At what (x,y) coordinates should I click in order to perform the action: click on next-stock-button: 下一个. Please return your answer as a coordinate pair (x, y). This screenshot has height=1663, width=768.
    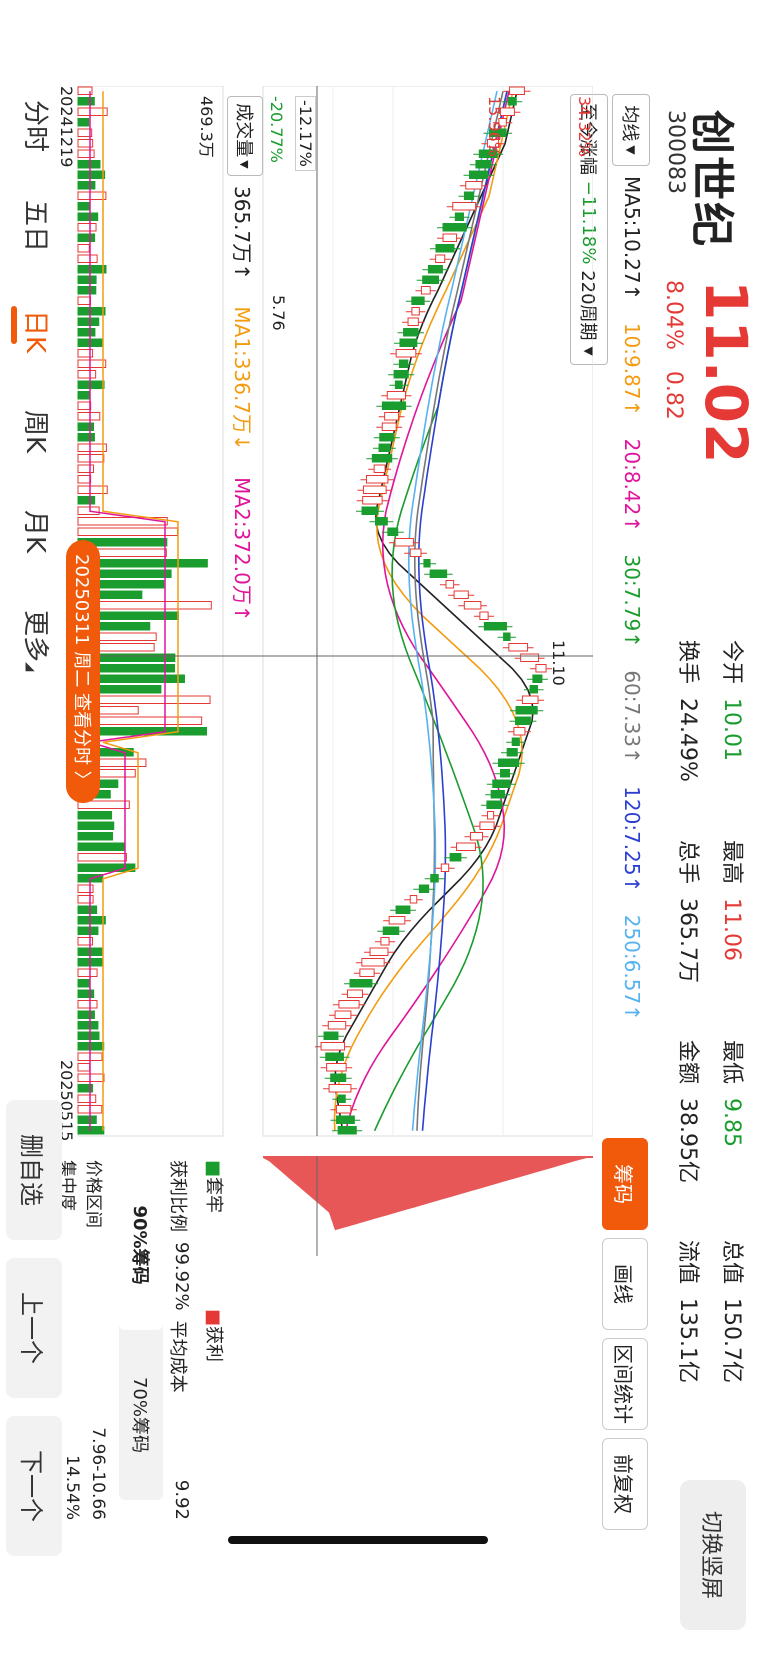
    Looking at the image, I should click on (34, 1486).